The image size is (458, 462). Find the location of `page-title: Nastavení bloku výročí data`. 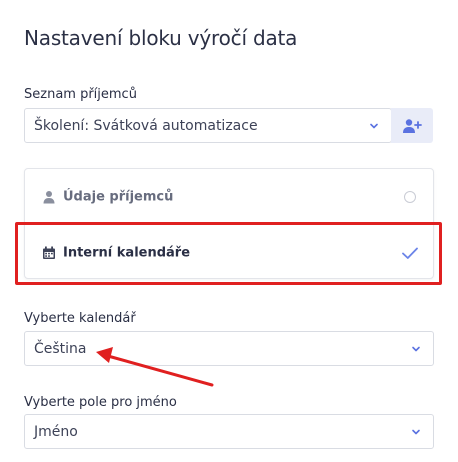

page-title: Nastavení bloku výročí data is located at coordinates (161, 38).